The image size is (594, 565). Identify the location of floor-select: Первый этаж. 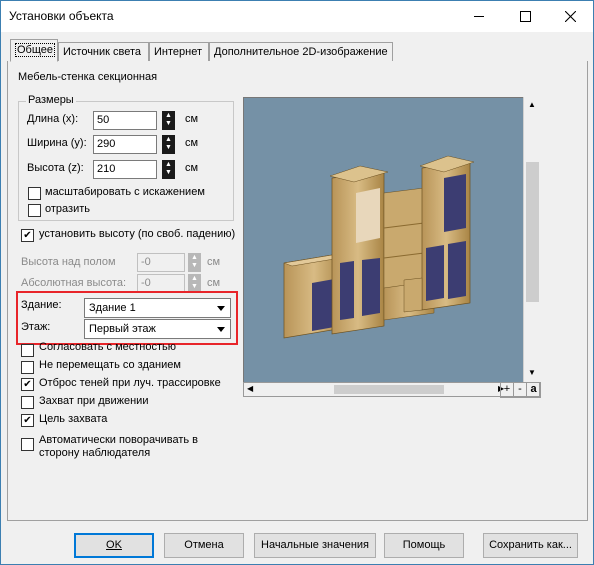
(157, 329).